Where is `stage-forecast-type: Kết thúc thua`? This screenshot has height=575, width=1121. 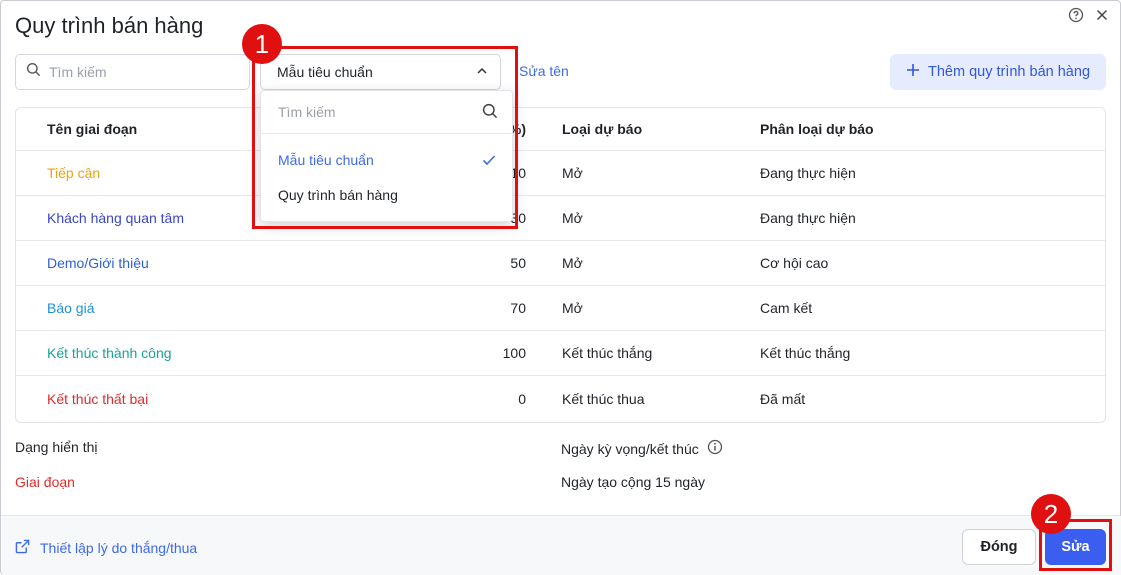 stage-forecast-type: Kết thúc thua is located at coordinates (603, 398).